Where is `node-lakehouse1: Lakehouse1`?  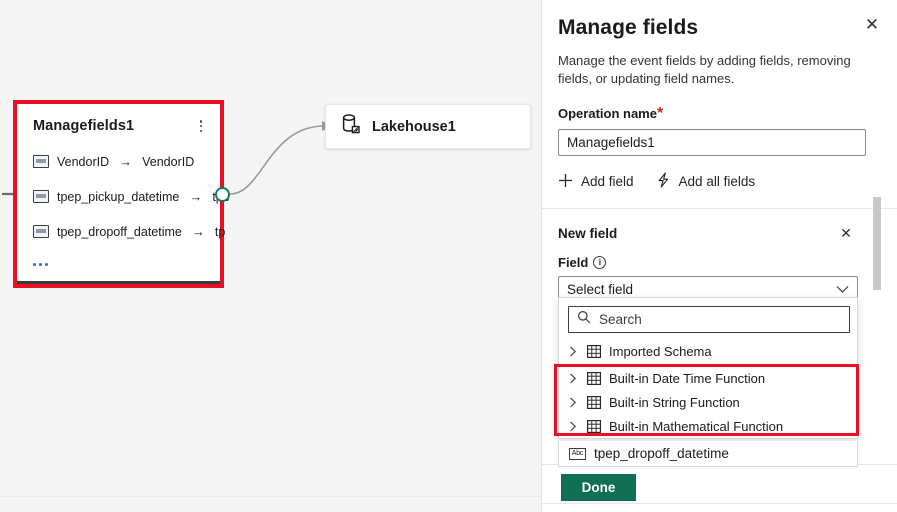
node-lakehouse1: Lakehouse1 is located at coordinates (428, 126).